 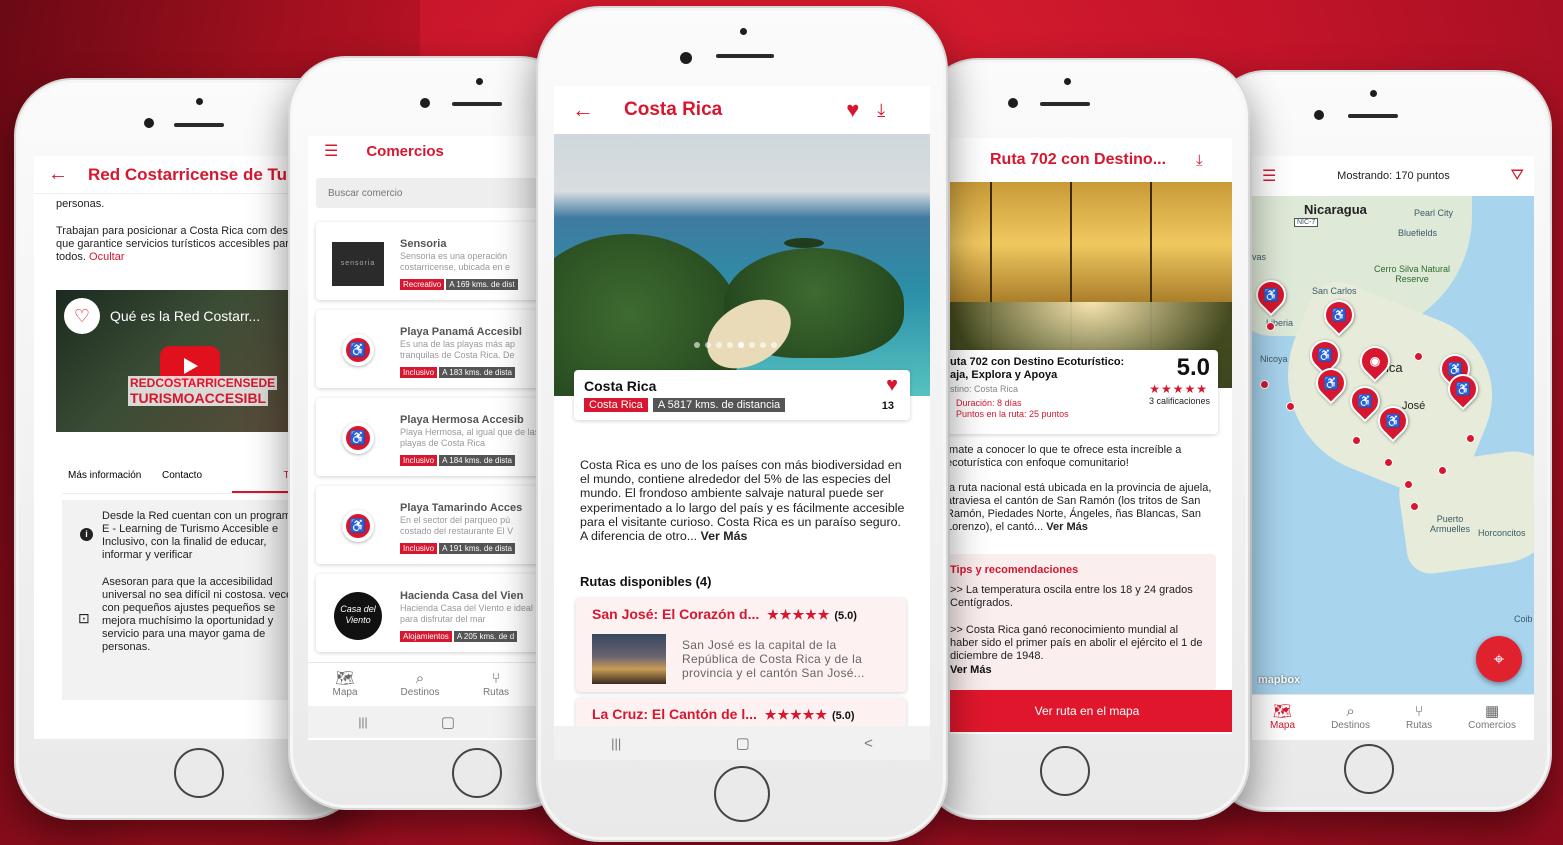 I want to click on hero-photo, so click(x=742, y=265).